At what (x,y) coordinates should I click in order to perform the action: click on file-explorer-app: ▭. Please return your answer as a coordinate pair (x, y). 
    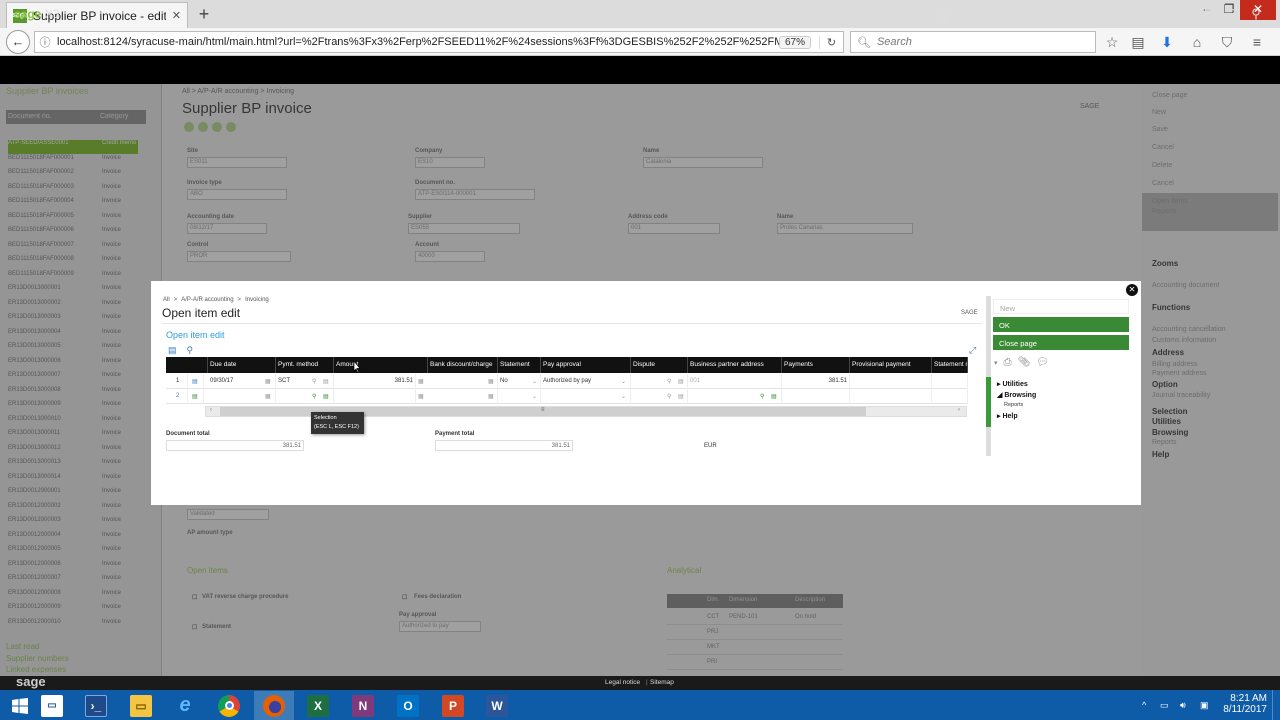
    Looking at the image, I should click on (141, 705).